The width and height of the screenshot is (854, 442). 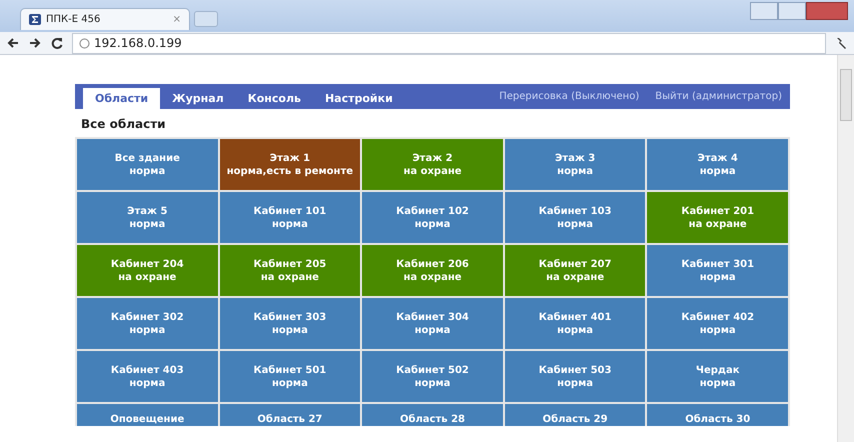 I want to click on area-tile: Этаж 5 норма, so click(x=147, y=217).